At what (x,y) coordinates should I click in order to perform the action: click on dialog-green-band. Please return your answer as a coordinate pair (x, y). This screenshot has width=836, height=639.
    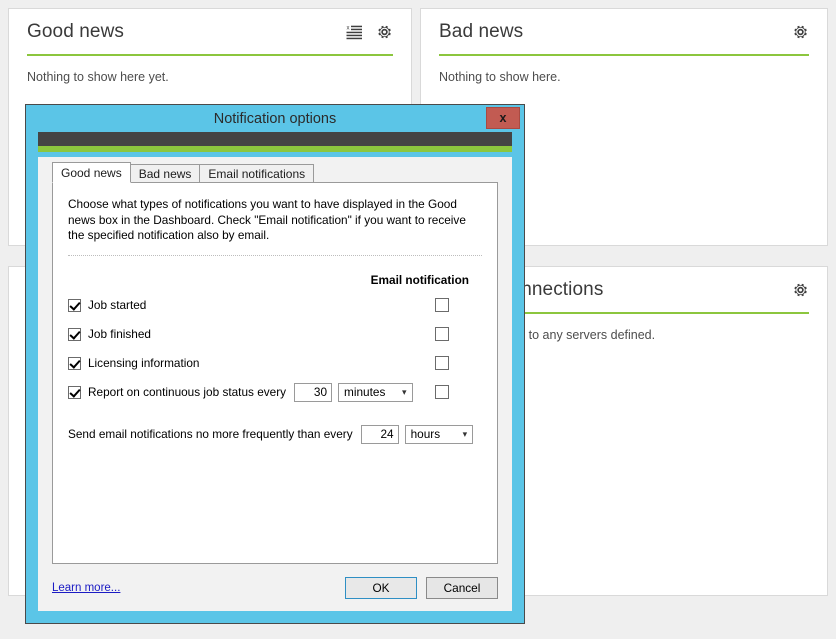
    Looking at the image, I should click on (275, 149).